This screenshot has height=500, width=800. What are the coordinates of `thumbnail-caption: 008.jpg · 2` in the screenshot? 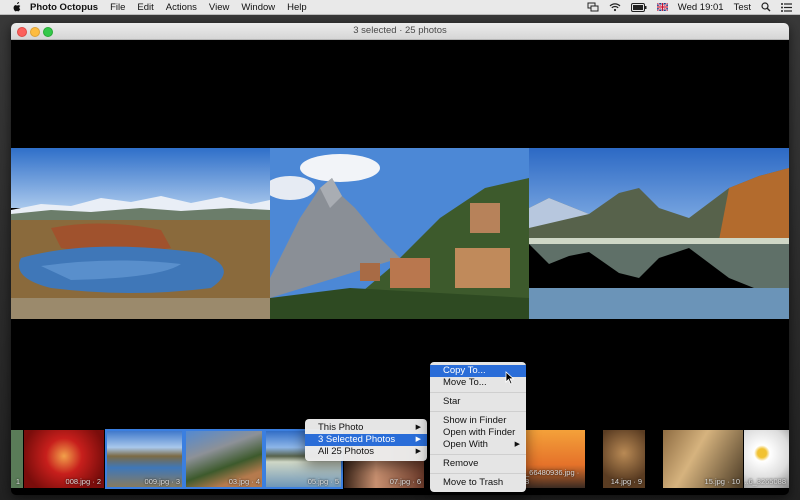 It's located at (83, 481).